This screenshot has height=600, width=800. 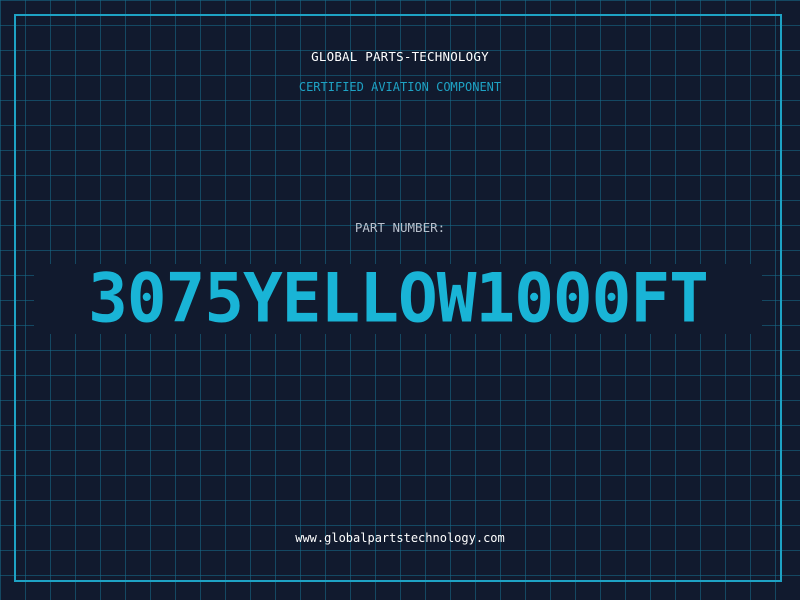 I want to click on company-name: GLOBAL PARTS-TECHNOLOGY, so click(x=400, y=56).